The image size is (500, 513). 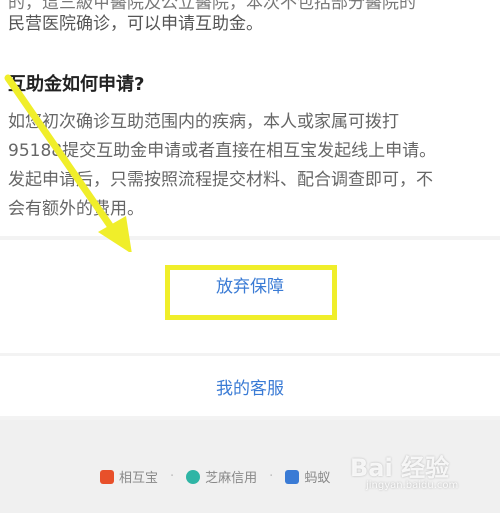 What do you see at coordinates (220, 180) in the screenshot?
I see `paragraph-line: 发起申请后，只需按照流程提交材料、配合调查即可，不` at bounding box center [220, 180].